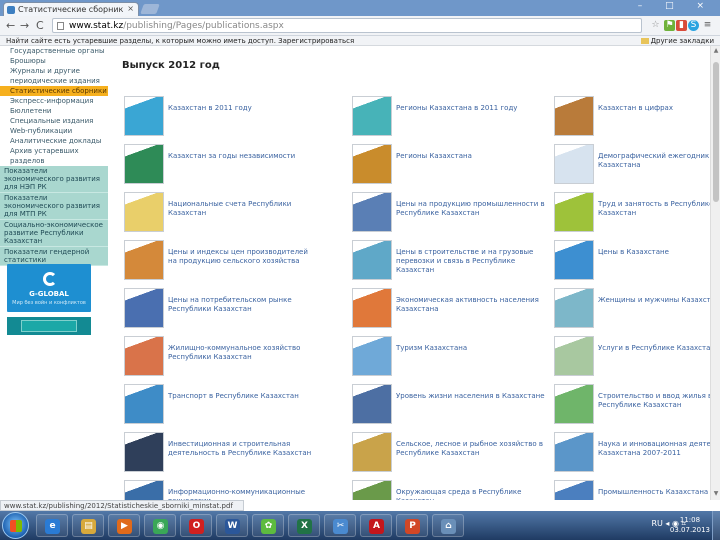 This screenshot has width=720, height=540. What do you see at coordinates (15, 525) in the screenshot?
I see `start-button` at bounding box center [15, 525].